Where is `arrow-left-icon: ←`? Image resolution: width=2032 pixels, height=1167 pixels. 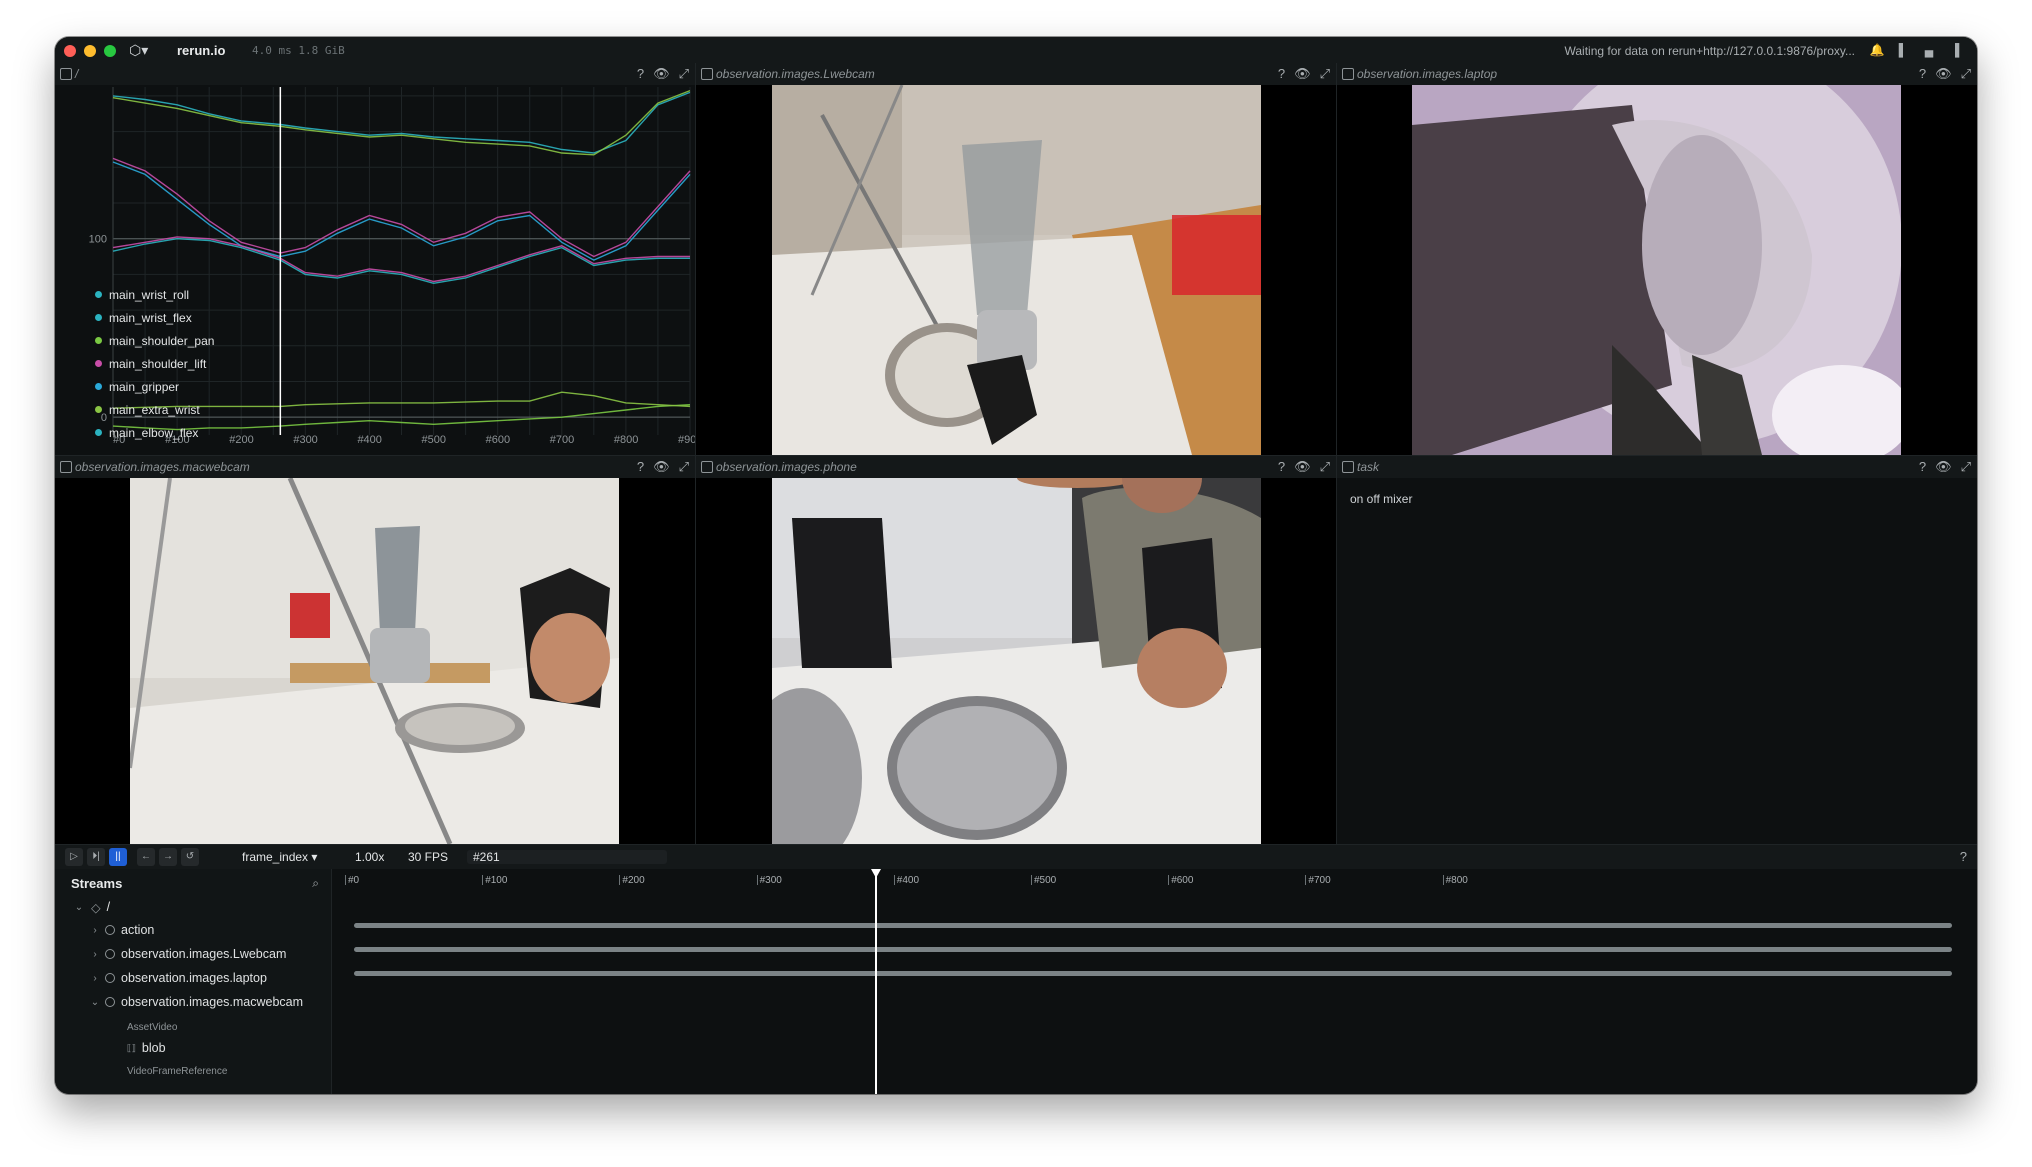
arrow-left-icon: ← is located at coordinates (146, 857).